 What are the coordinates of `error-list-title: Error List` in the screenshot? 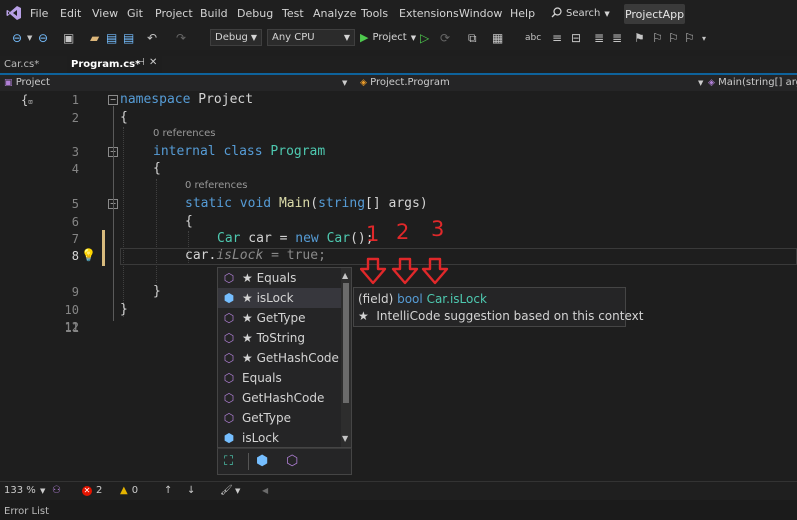 It's located at (26, 511).